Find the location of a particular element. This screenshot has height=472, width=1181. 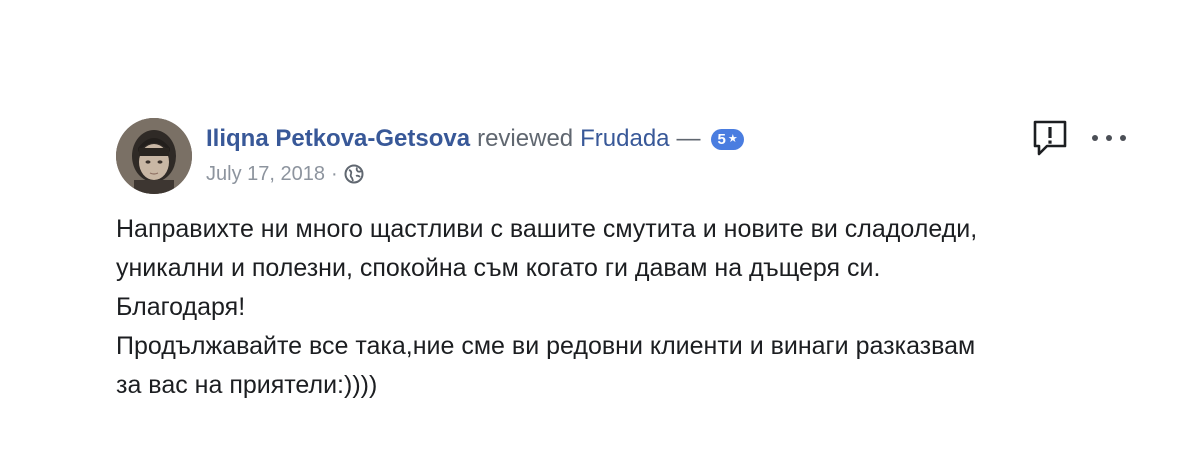

avatar-photo is located at coordinates (154, 156).